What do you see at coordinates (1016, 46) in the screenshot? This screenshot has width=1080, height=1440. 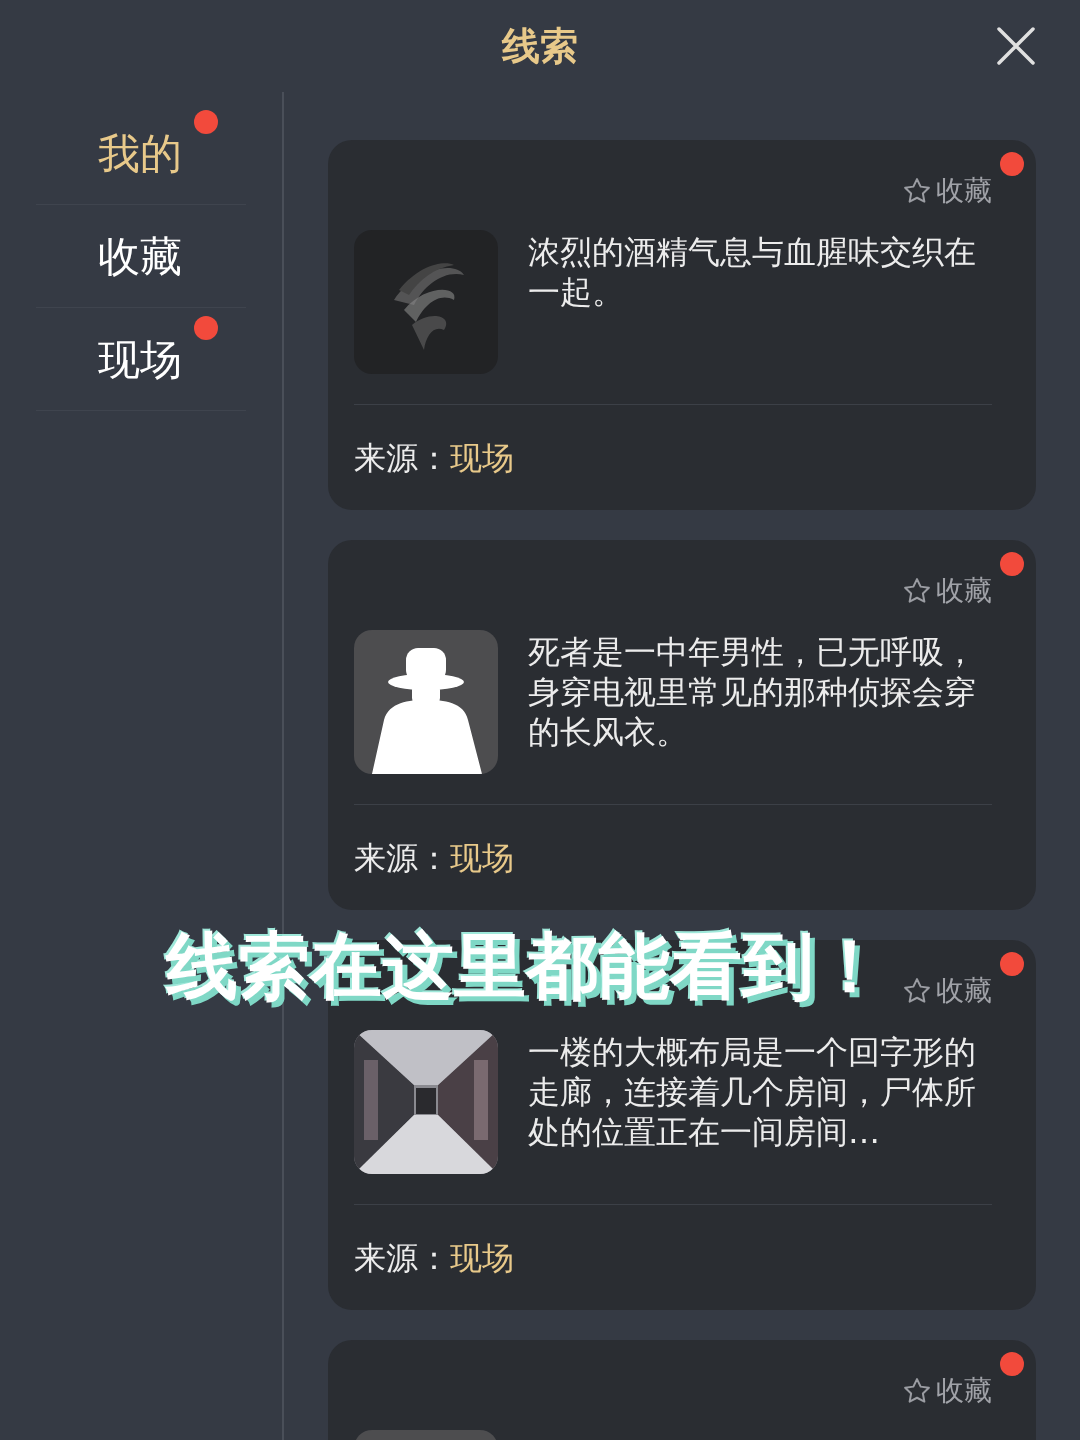 I see `close-icon` at bounding box center [1016, 46].